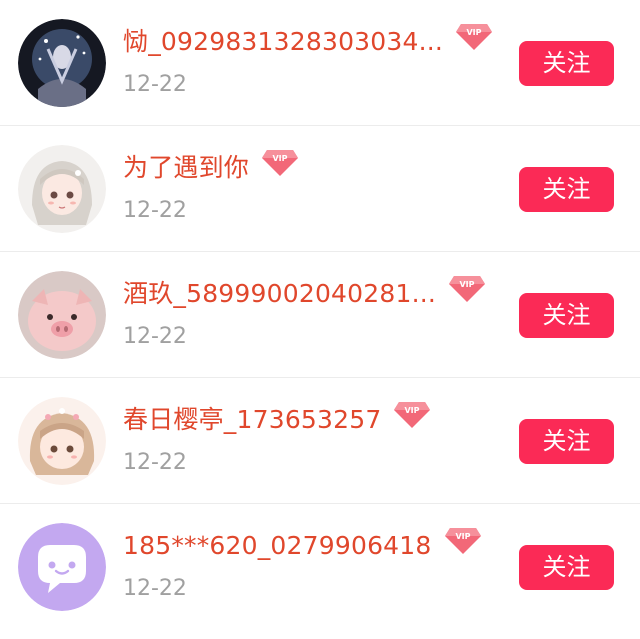 The image size is (640, 639). What do you see at coordinates (186, 168) in the screenshot?
I see `username: 为了遇到你` at bounding box center [186, 168].